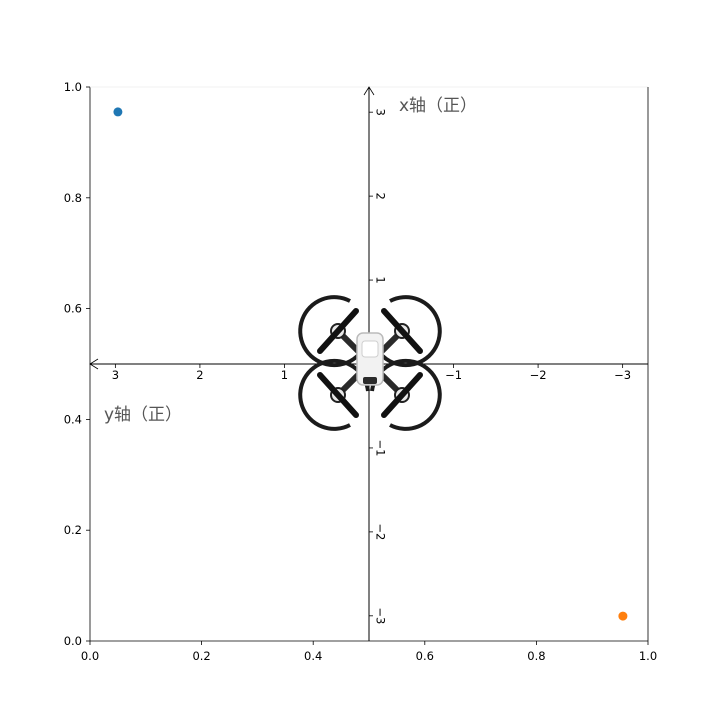  I want to click on outer-y-tick-label: 0.4, so click(73, 419).